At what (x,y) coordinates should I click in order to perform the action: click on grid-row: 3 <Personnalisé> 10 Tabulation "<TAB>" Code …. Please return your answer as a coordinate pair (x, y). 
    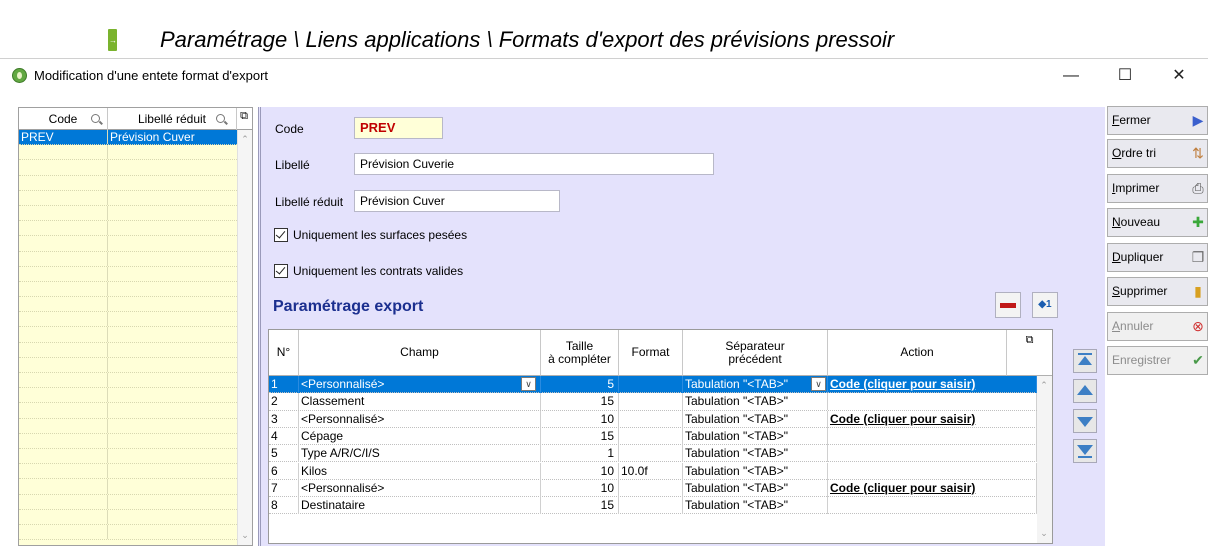
    Looking at the image, I should click on (653, 419).